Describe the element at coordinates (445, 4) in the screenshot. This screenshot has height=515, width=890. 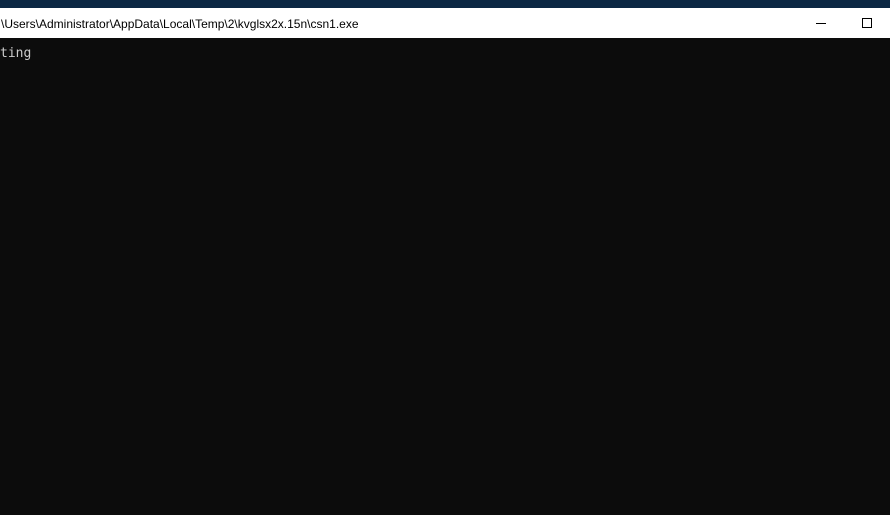
I see `desktop-background` at that location.